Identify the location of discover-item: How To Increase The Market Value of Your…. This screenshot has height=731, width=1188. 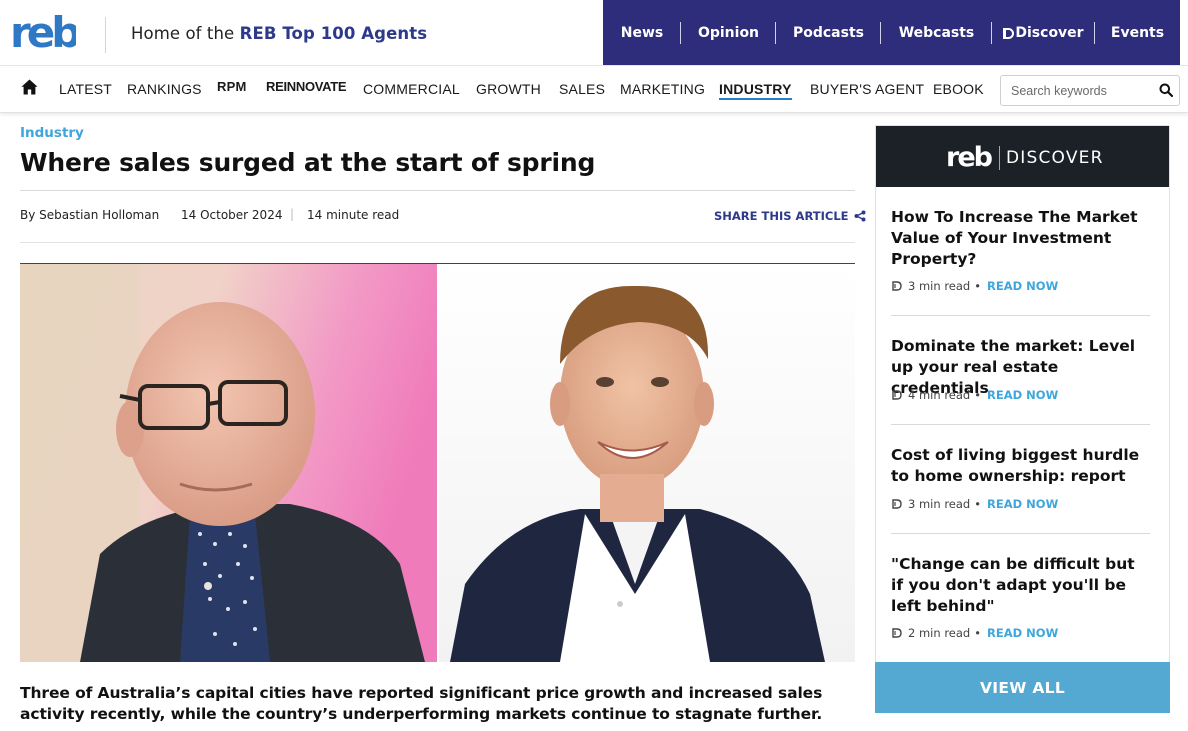
(1021, 250).